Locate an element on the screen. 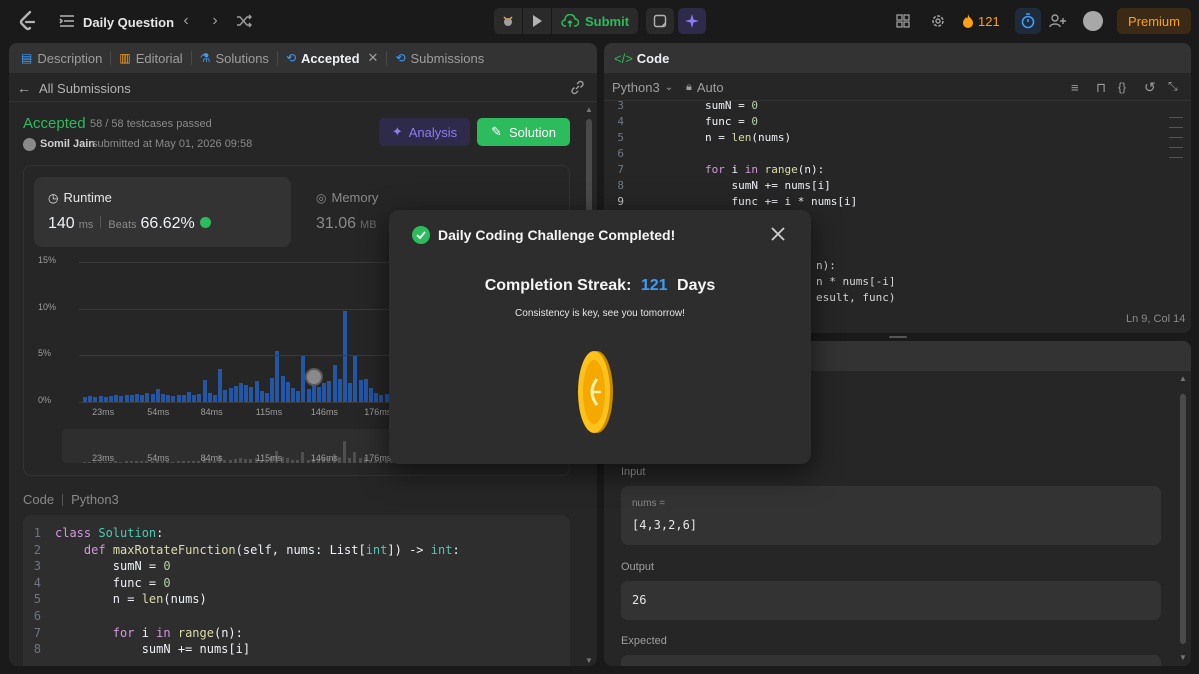 The height and width of the screenshot is (674, 1199). next-question-icon: › is located at coordinates (215, 21).